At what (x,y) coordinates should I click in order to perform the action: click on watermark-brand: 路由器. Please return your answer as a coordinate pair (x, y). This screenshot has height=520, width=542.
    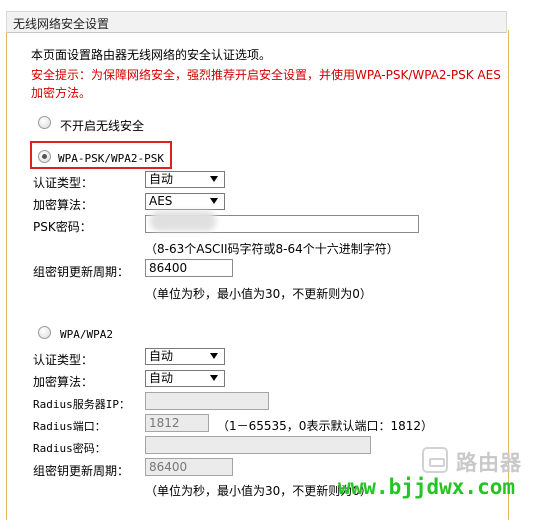
    Looking at the image, I should click on (489, 463).